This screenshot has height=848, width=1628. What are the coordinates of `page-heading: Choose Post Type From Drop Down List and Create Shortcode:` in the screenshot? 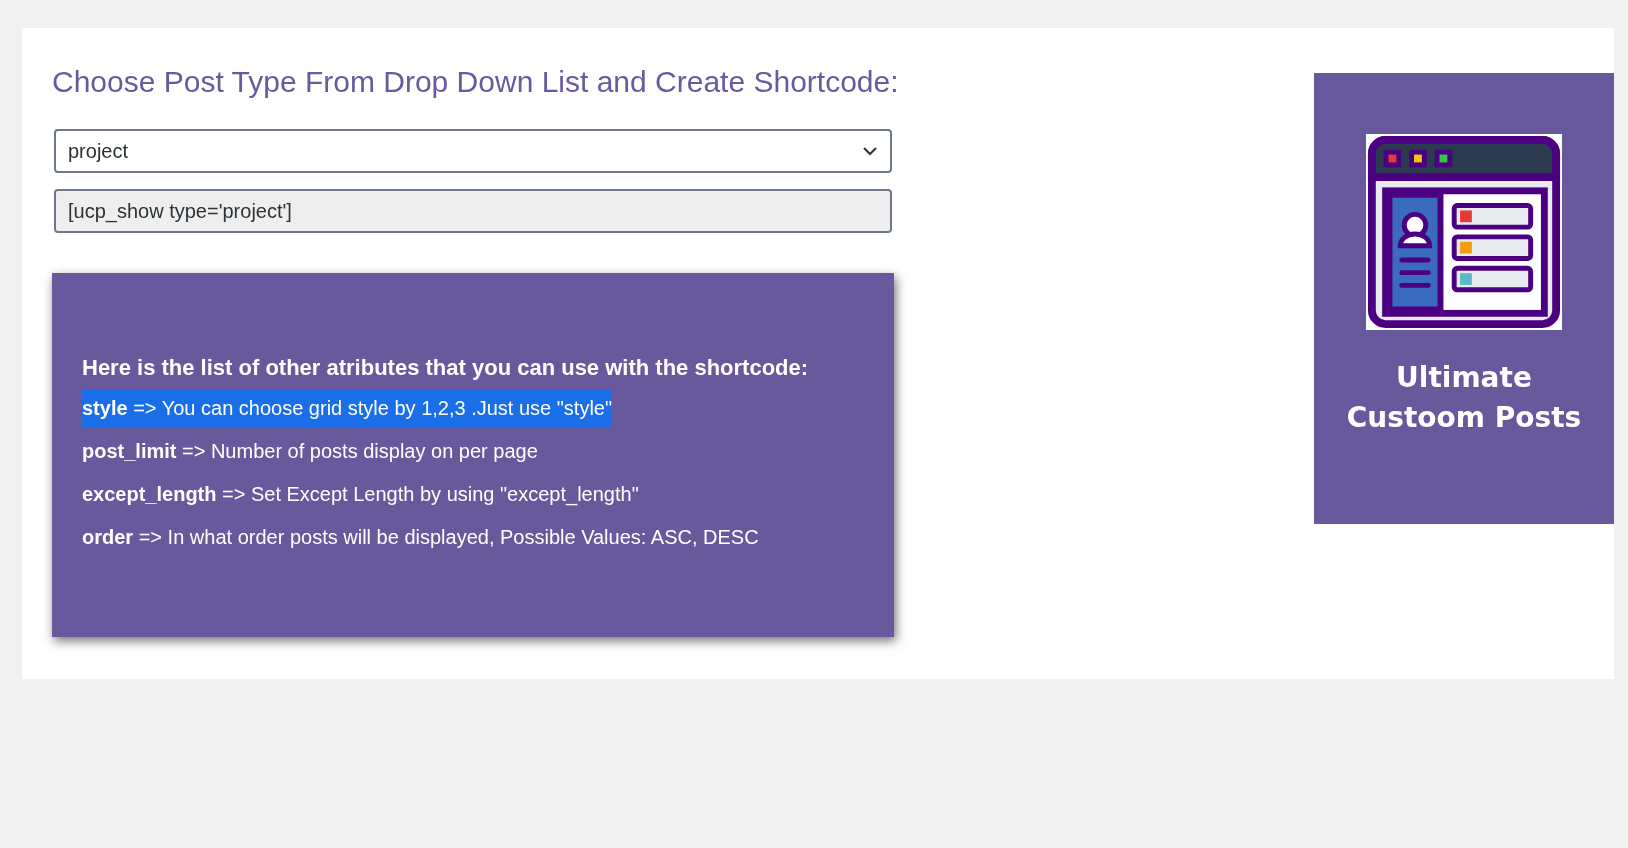 It's located at (476, 82).